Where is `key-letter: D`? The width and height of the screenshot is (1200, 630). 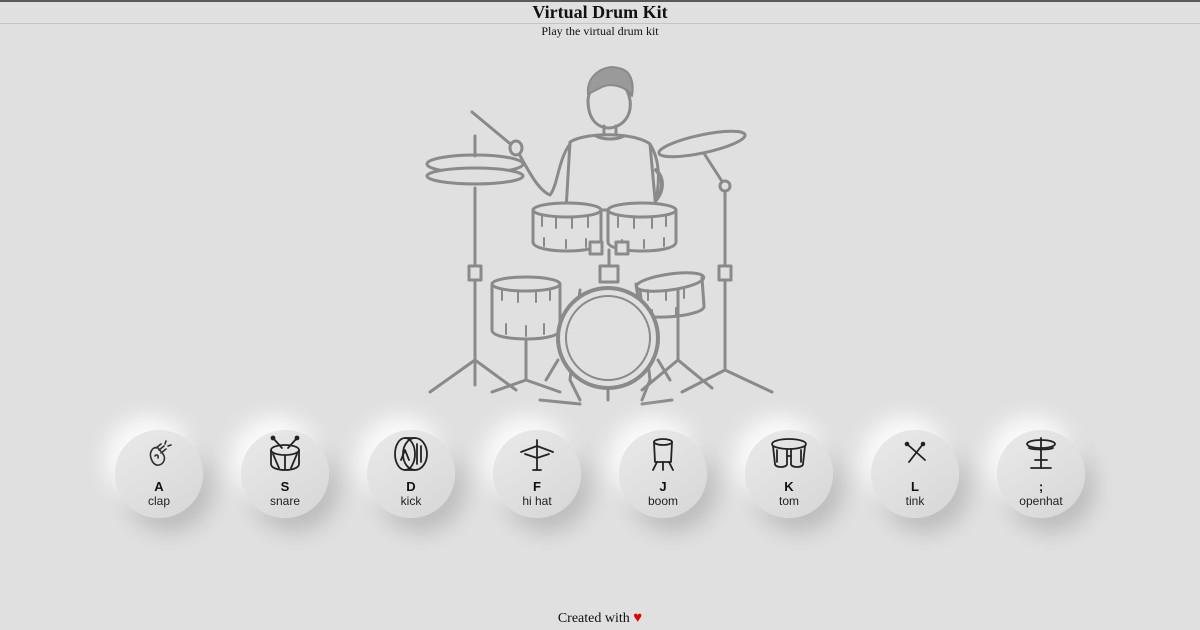 key-letter: D is located at coordinates (411, 486).